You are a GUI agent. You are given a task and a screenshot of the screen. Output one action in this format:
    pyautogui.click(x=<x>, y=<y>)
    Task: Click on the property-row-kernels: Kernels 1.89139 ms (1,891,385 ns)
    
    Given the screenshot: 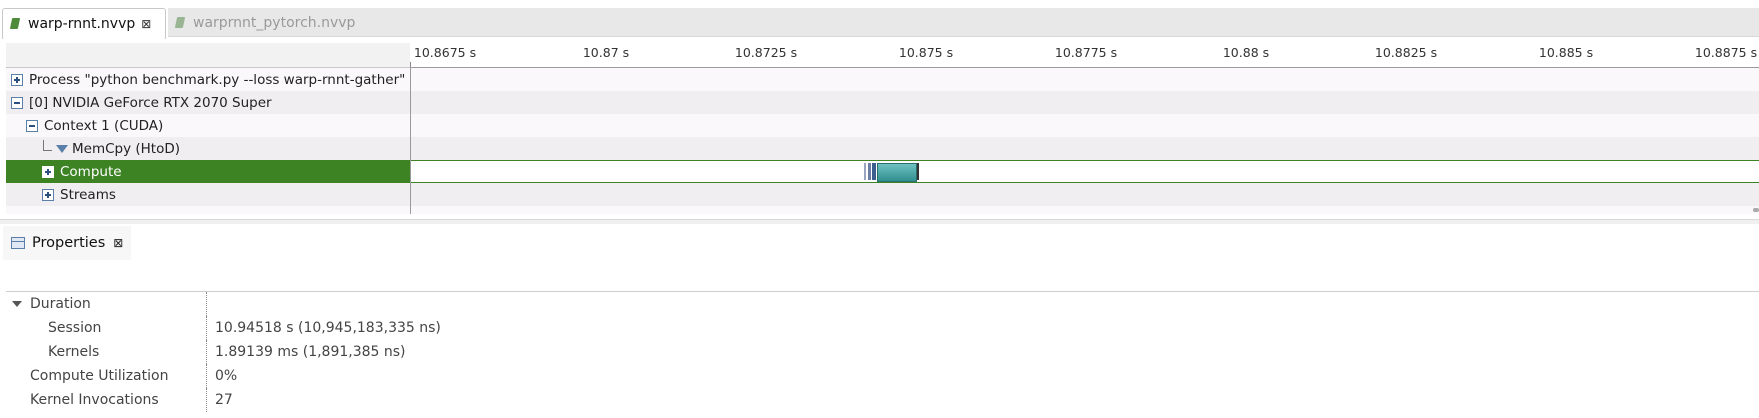 What is the action you would take?
    pyautogui.click(x=882, y=352)
    